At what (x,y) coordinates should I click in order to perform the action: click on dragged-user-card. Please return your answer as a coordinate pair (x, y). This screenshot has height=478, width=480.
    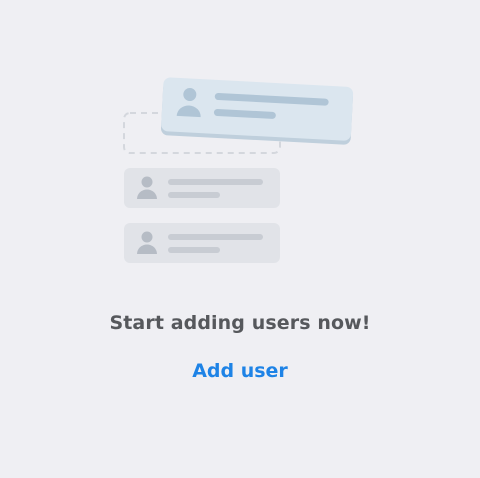
    Looking at the image, I should click on (257, 111).